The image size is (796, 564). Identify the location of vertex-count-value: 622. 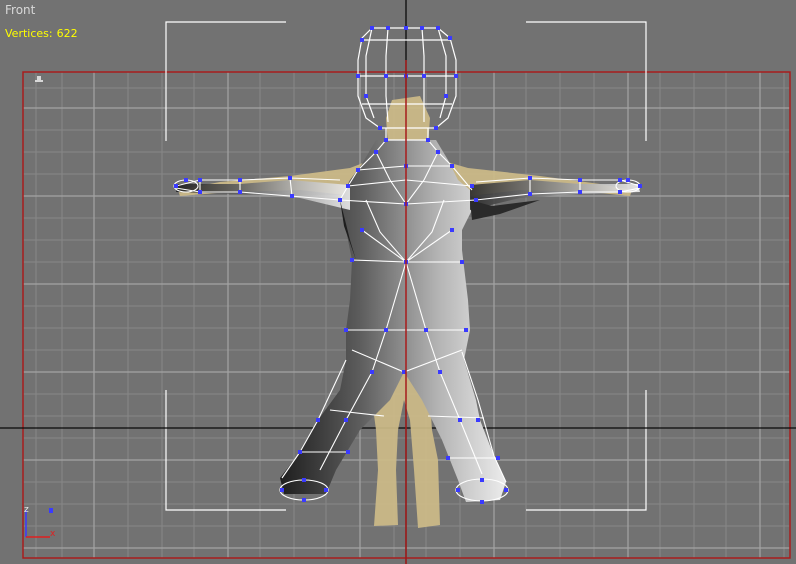
(67, 33).